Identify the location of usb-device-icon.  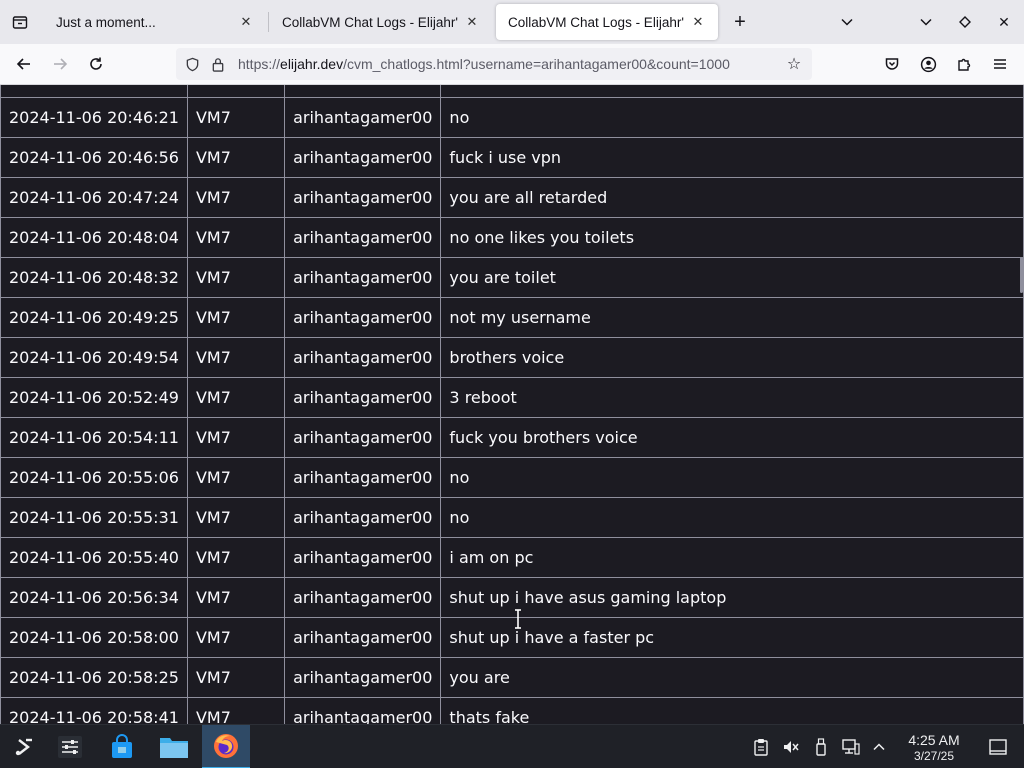
(821, 747).